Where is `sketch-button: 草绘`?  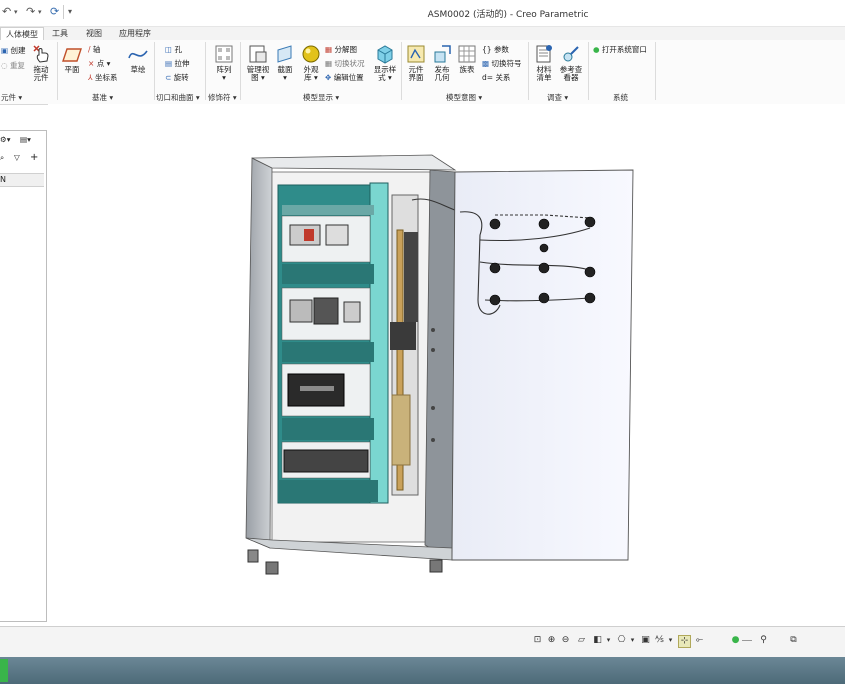 sketch-button: 草绘 is located at coordinates (138, 60).